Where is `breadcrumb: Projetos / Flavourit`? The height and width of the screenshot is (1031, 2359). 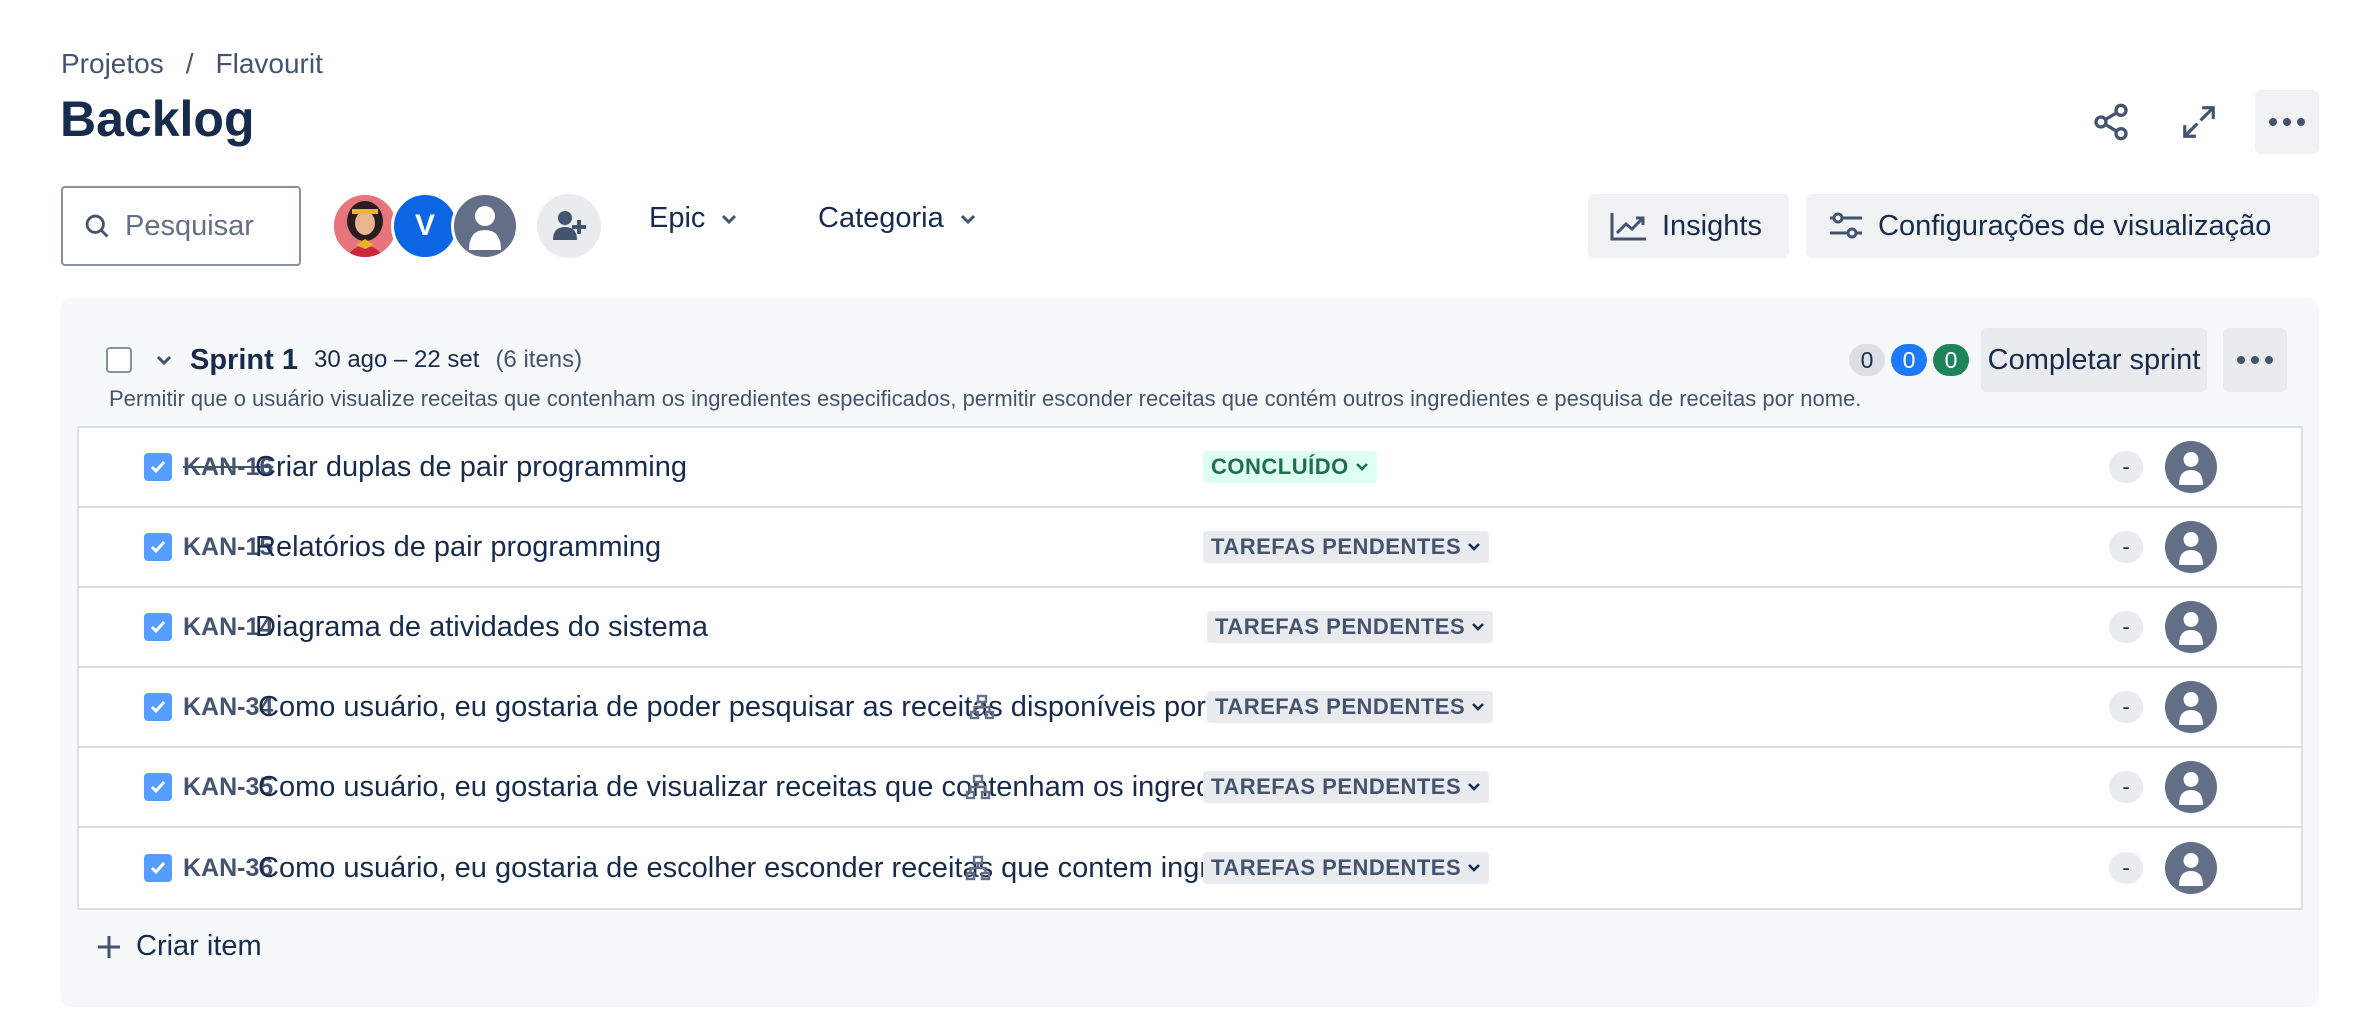 breadcrumb: Projetos / Flavourit is located at coordinates (192, 64).